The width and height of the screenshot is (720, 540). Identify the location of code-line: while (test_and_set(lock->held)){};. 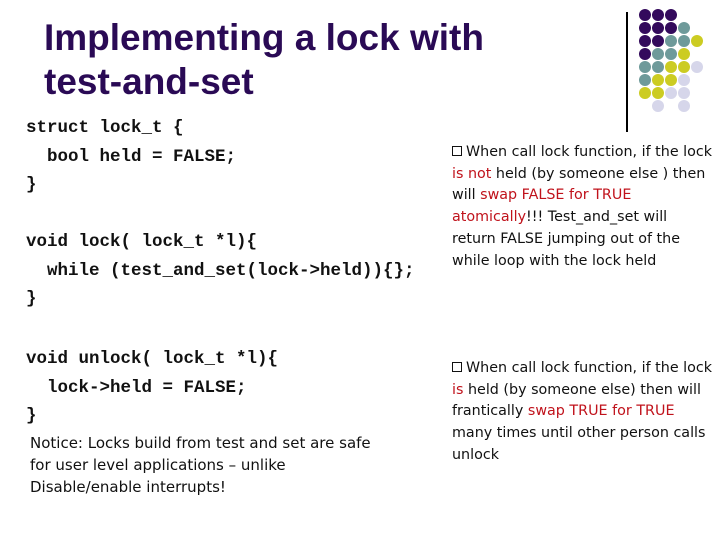
(220, 270).